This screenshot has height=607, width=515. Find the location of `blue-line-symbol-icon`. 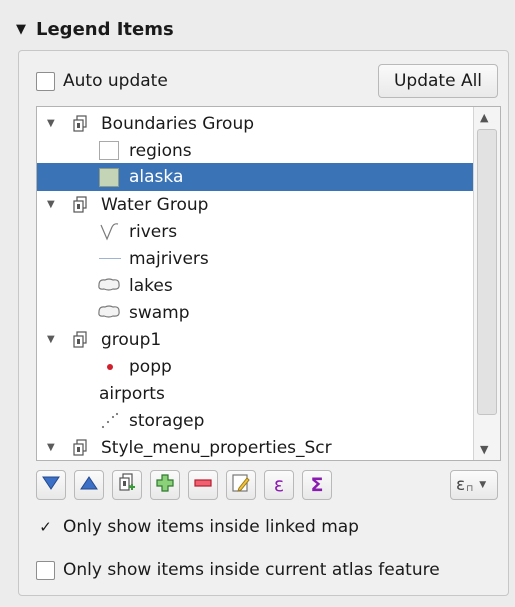

blue-line-symbol-icon is located at coordinates (110, 258).